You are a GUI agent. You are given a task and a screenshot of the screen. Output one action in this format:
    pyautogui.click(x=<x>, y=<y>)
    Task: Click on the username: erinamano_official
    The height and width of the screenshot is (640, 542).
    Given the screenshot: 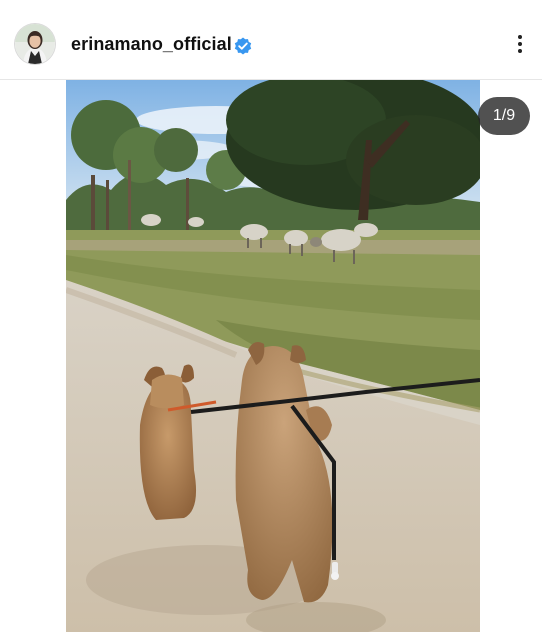 What is the action you would take?
    pyautogui.click(x=151, y=44)
    